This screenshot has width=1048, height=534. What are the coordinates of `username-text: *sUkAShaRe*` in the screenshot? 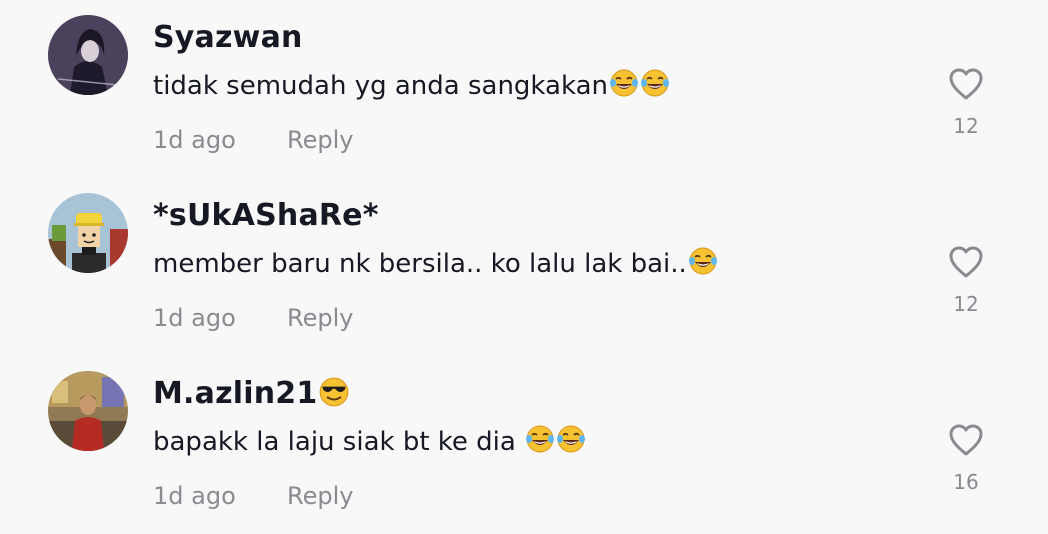 It's located at (266, 215).